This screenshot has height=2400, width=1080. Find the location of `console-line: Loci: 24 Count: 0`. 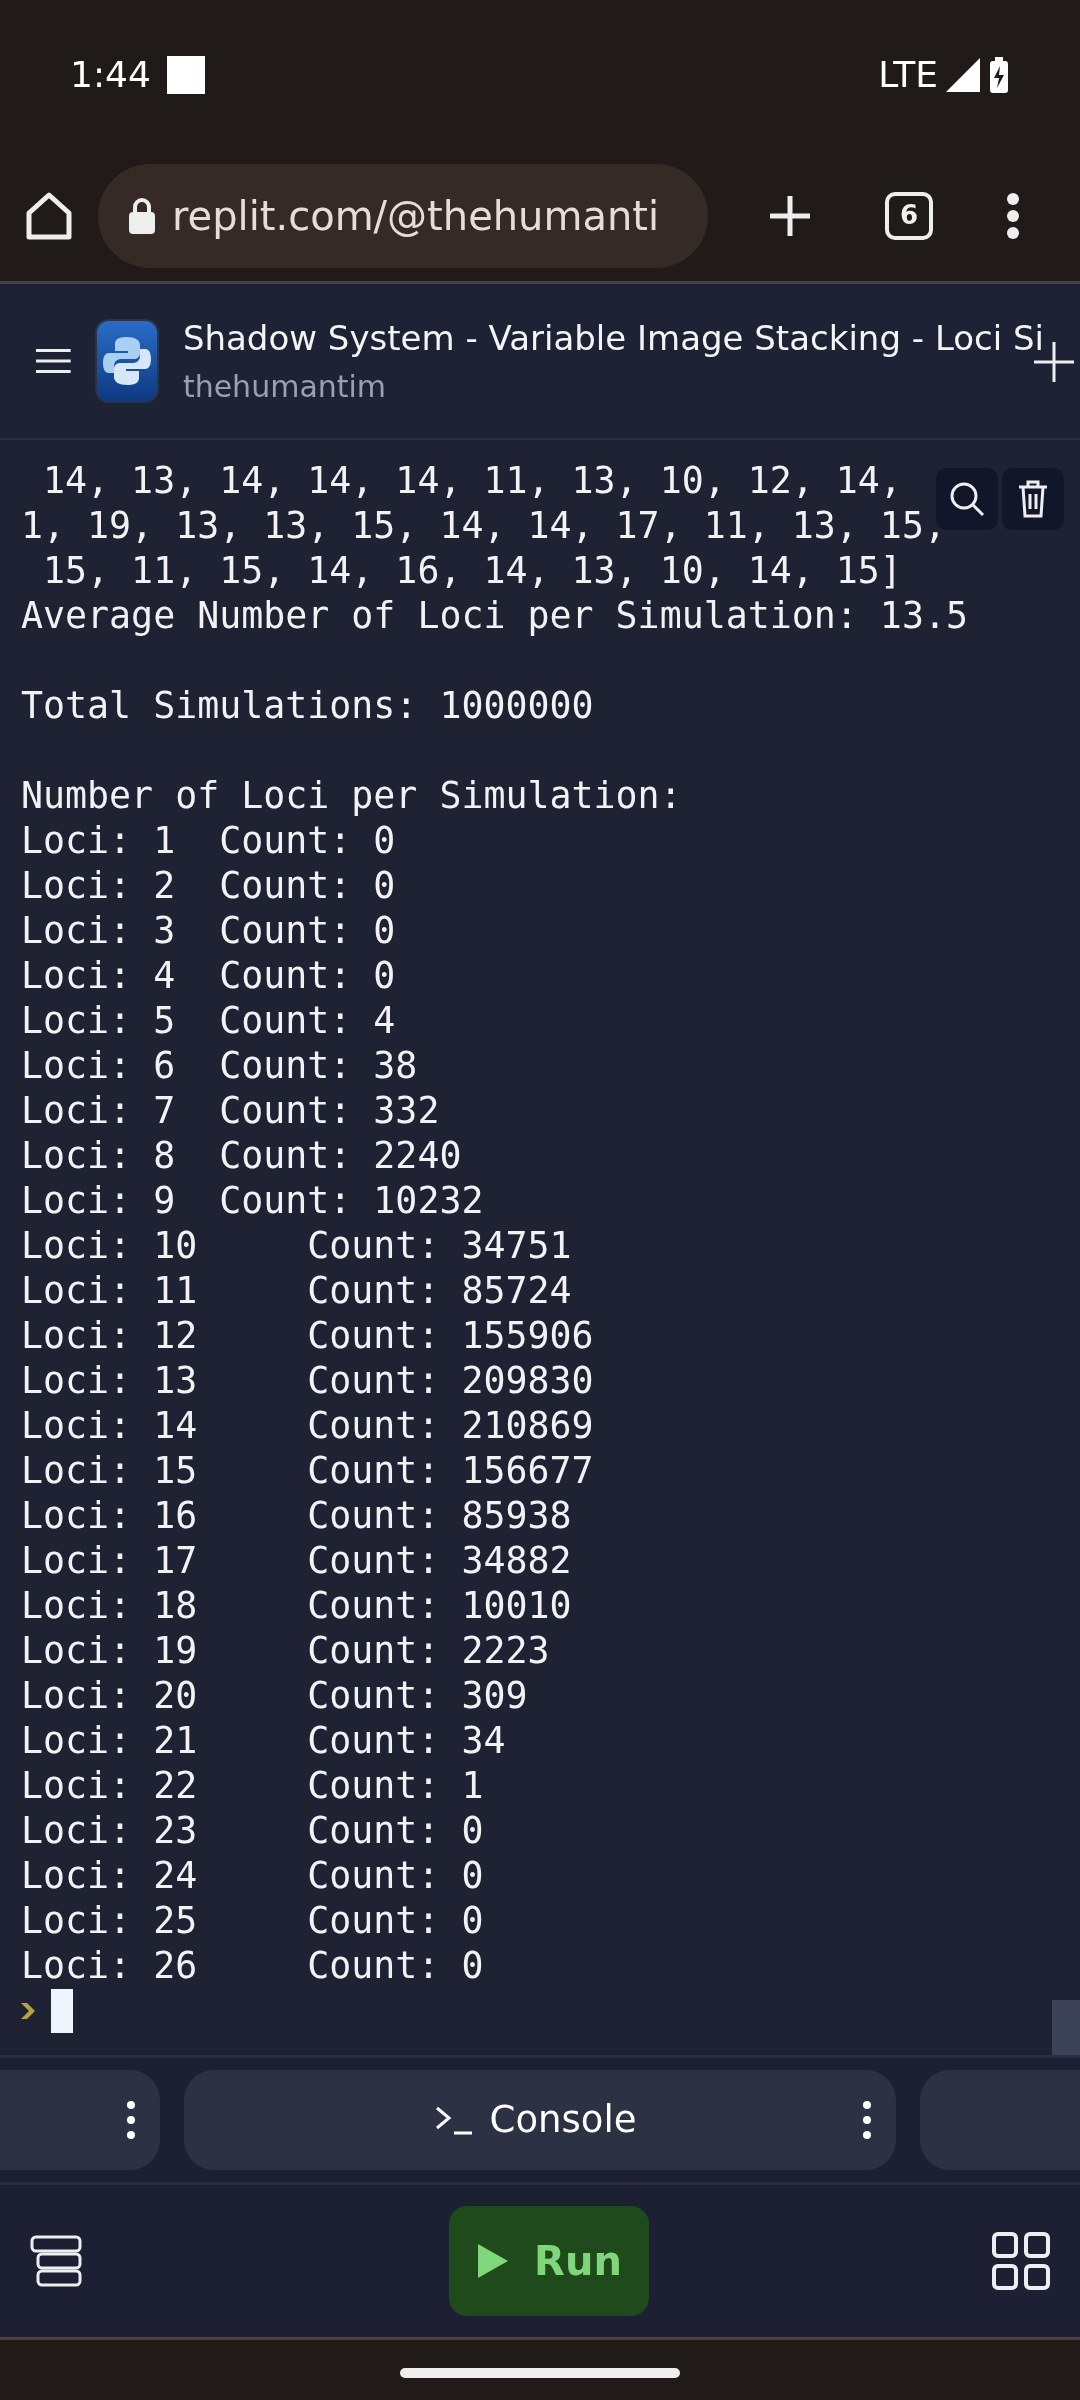

console-line: Loci: 24 Count: 0 is located at coordinates (252, 1875).